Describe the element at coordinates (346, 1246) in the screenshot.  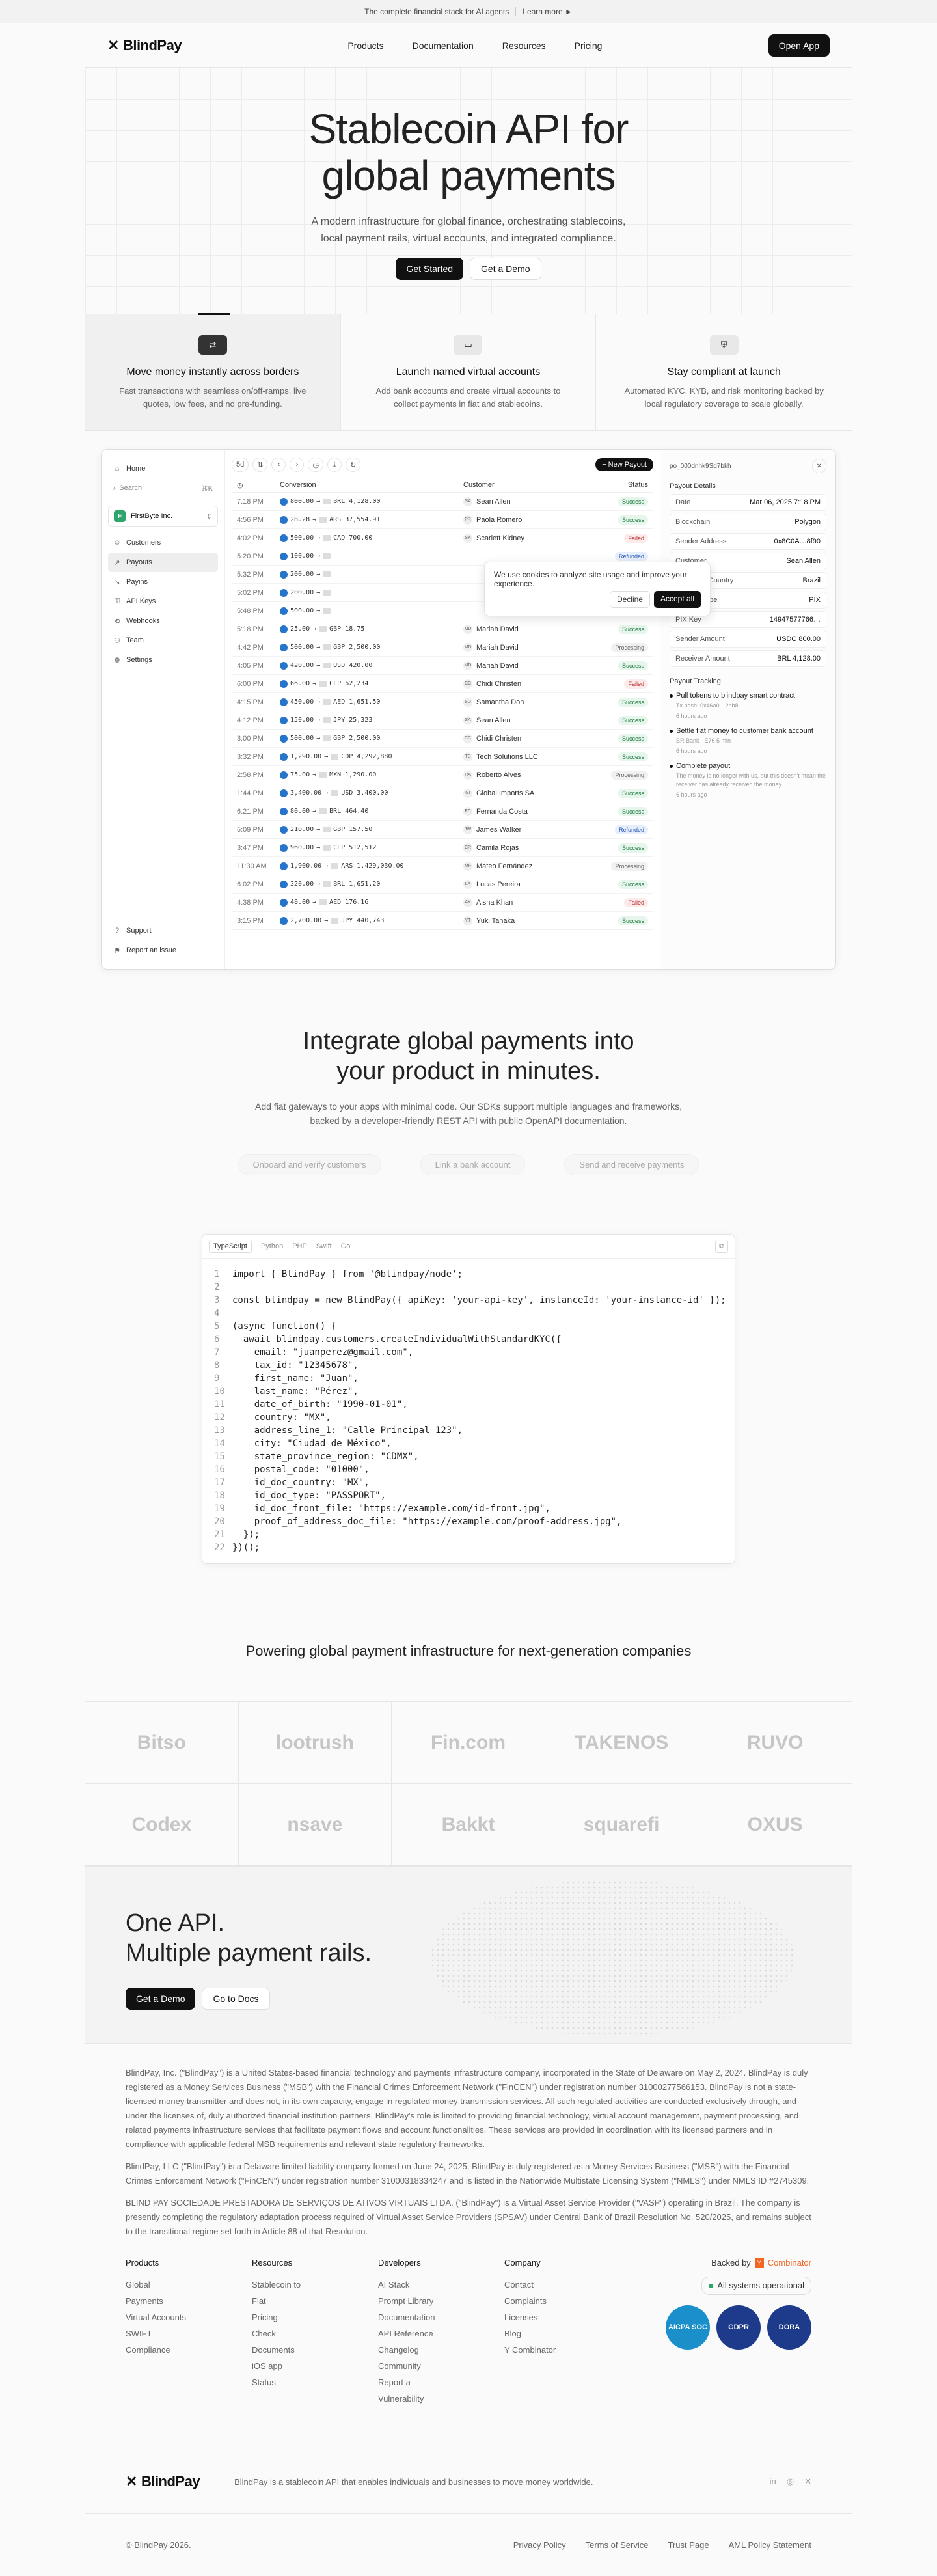
I see `tab-go: Go` at that location.